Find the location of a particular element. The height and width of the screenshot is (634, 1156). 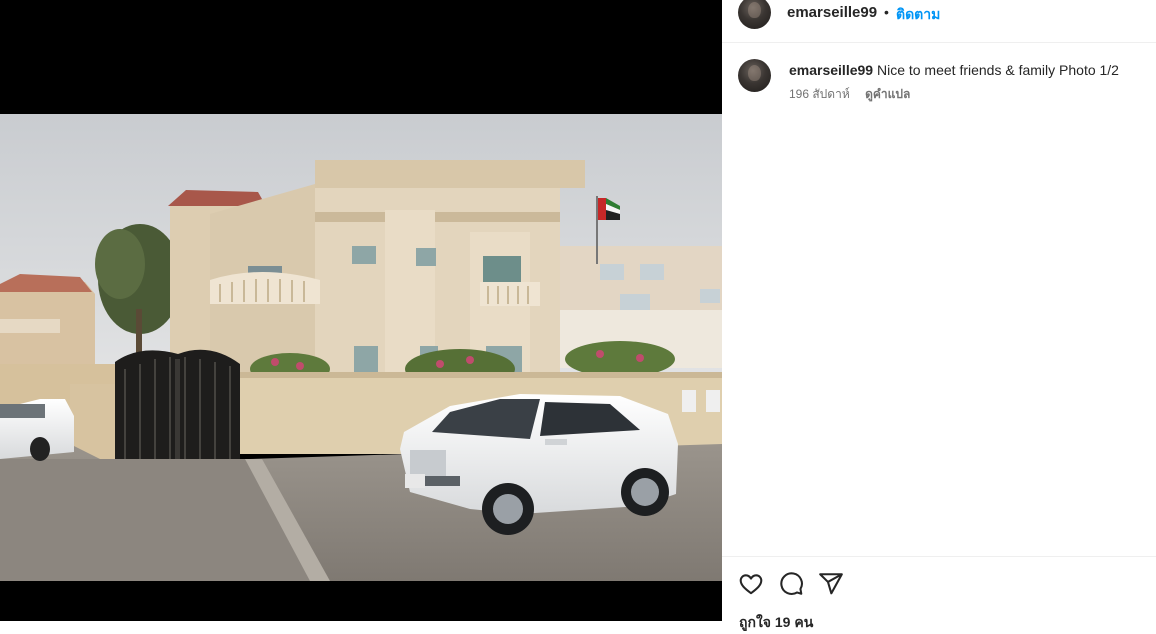

paper-plane-icon is located at coordinates (831, 584).